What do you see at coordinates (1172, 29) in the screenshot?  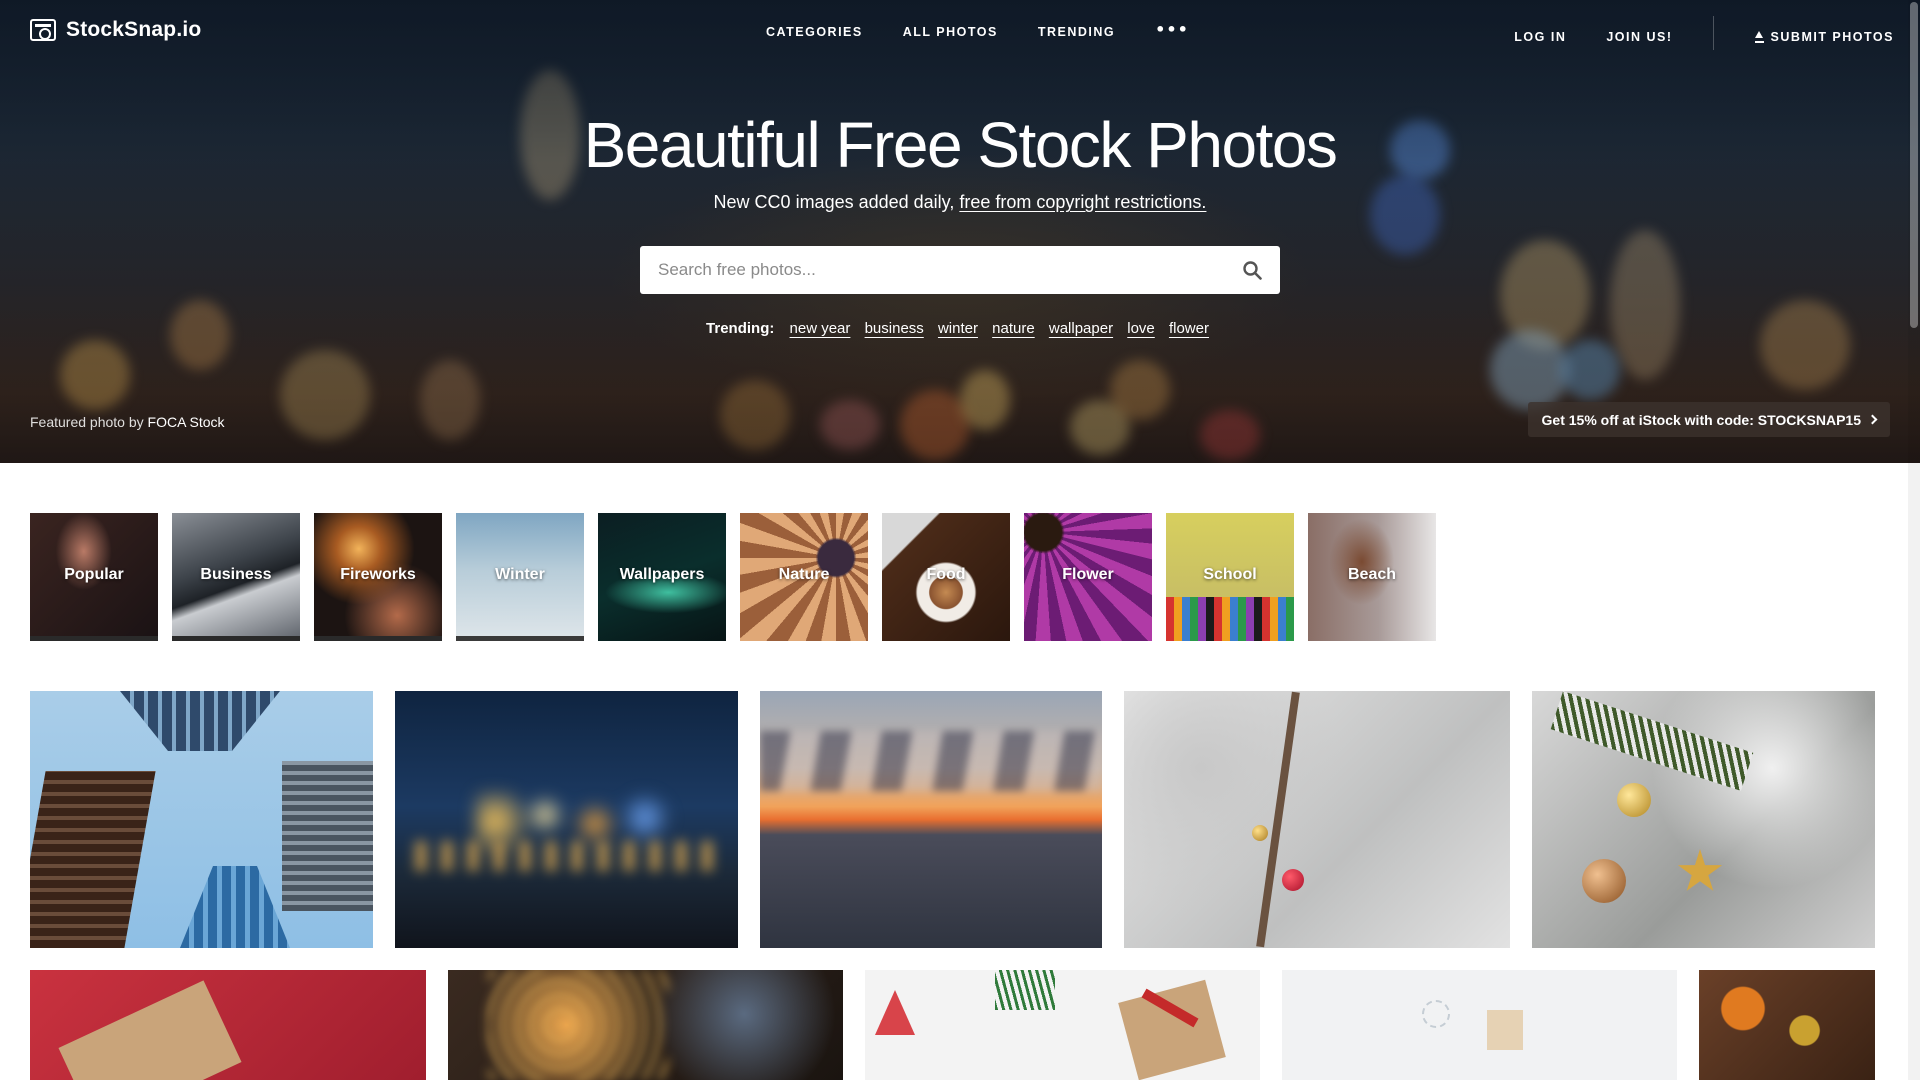 I see `more-icon: •••` at bounding box center [1172, 29].